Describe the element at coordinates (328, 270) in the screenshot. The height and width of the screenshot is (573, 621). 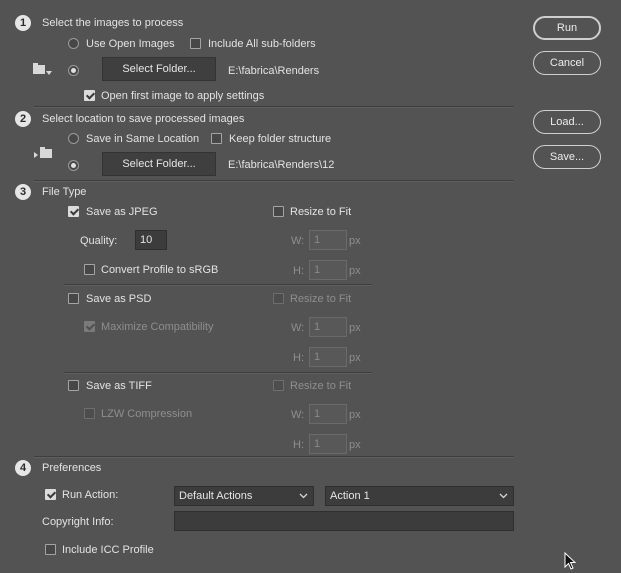
I see `jpeg-height-input: 1` at that location.